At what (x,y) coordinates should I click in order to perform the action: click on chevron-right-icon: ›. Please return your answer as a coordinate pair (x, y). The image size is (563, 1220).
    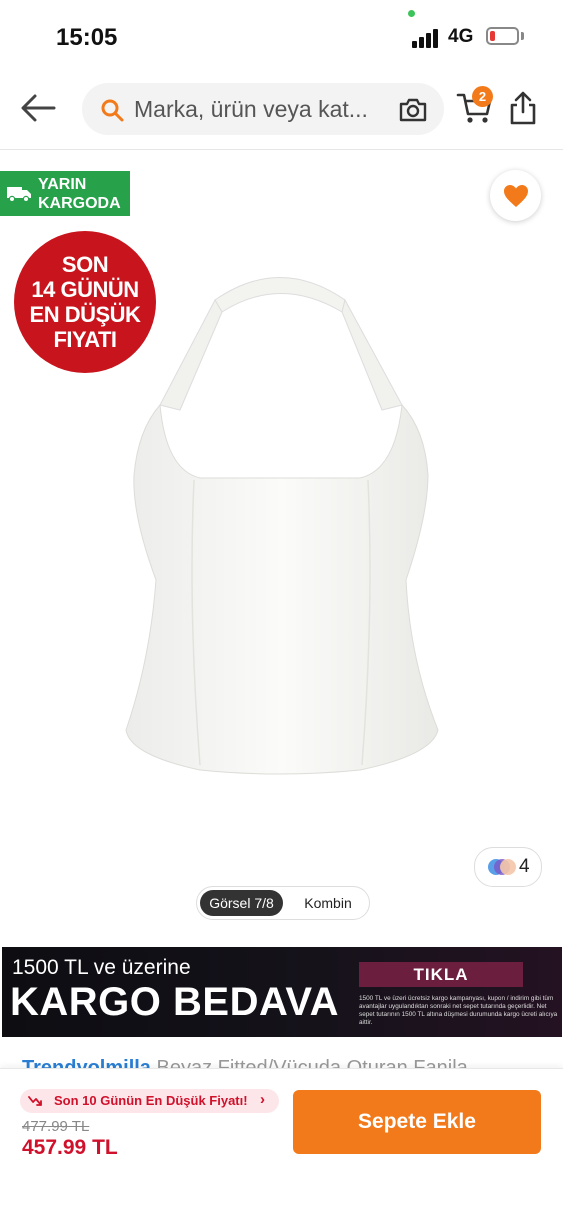
    Looking at the image, I should click on (262, 1099).